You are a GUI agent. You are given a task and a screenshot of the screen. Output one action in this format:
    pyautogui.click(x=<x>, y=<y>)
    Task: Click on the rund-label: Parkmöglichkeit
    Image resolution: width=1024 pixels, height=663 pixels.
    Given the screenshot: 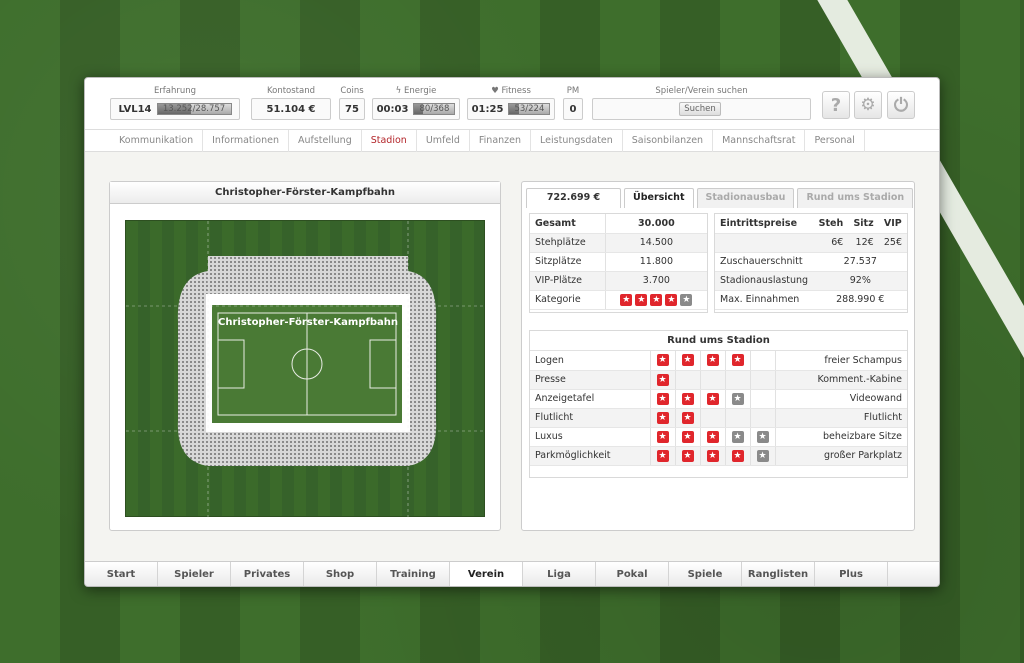 What is the action you would take?
    pyautogui.click(x=590, y=456)
    